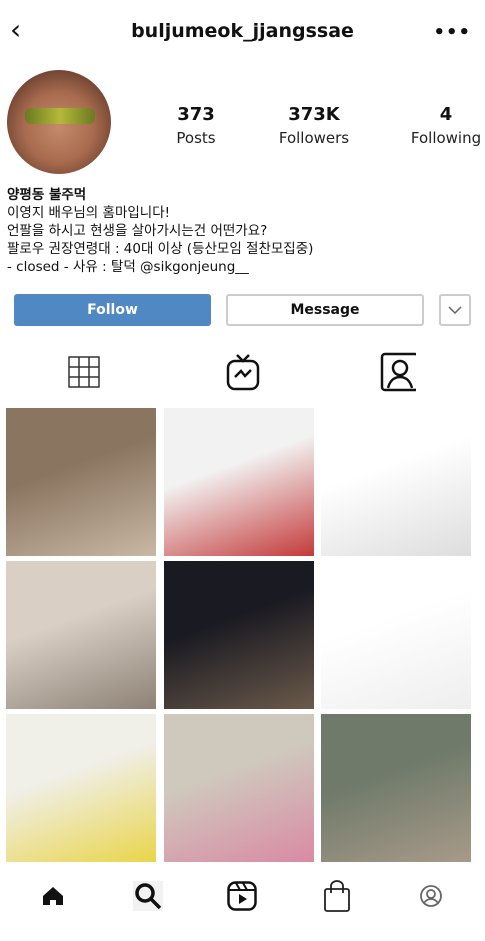 This screenshot has height=941, width=485. I want to click on suggestions-dropdown-button, so click(455, 310).